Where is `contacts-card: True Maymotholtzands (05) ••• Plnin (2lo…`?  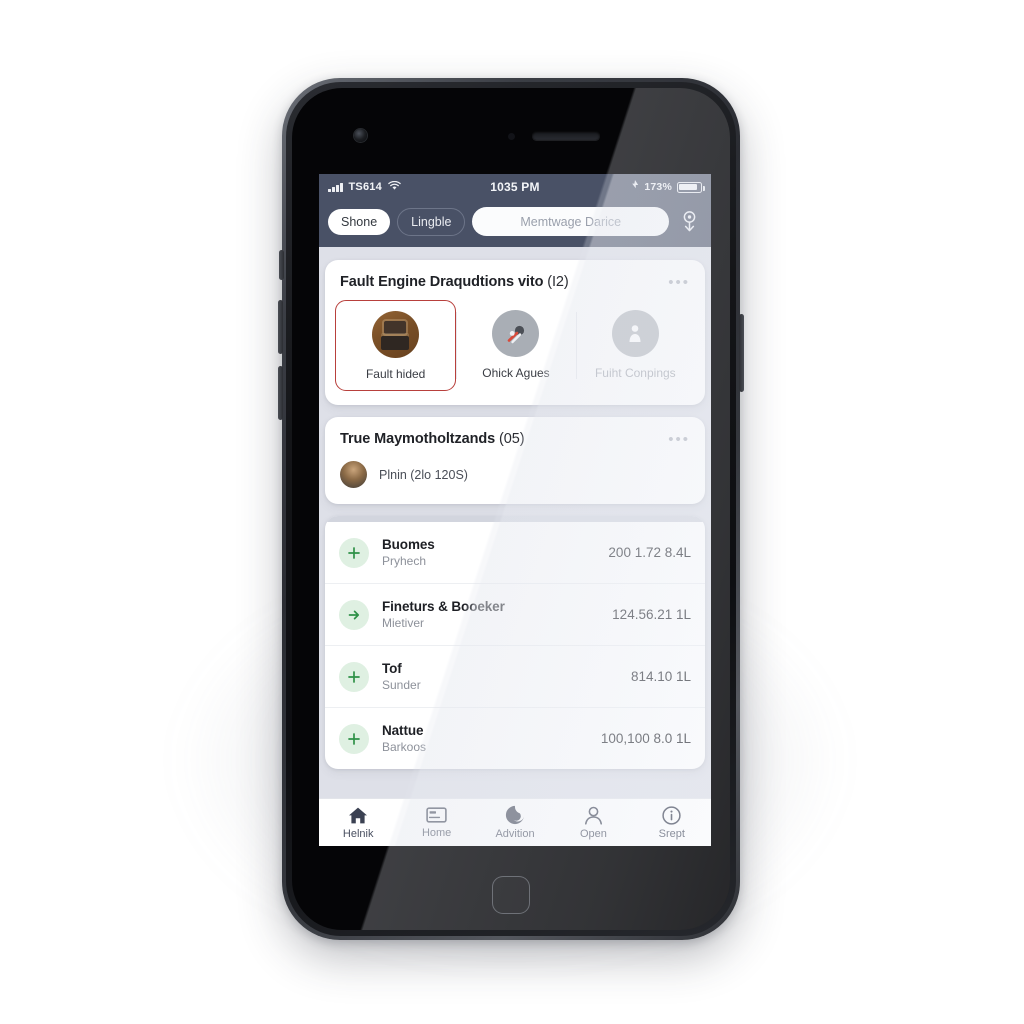
contacts-card: True Maymotholtzands (05) ••• Plnin (2lo… is located at coordinates (515, 460).